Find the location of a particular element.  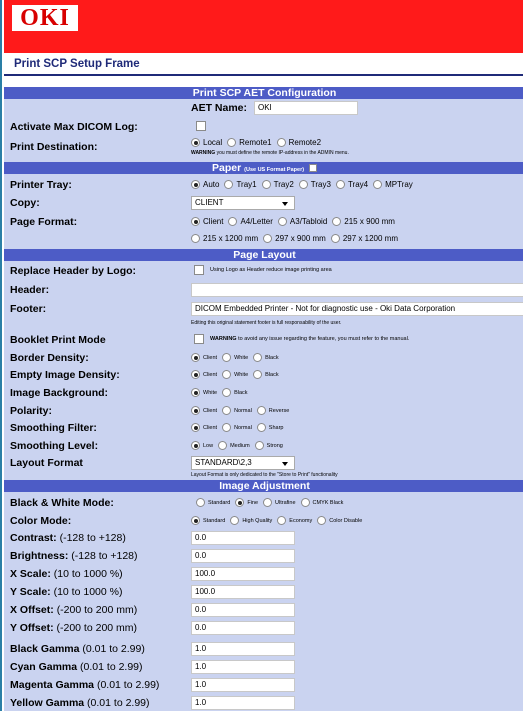

brand-header: OKI is located at coordinates (263, 26).